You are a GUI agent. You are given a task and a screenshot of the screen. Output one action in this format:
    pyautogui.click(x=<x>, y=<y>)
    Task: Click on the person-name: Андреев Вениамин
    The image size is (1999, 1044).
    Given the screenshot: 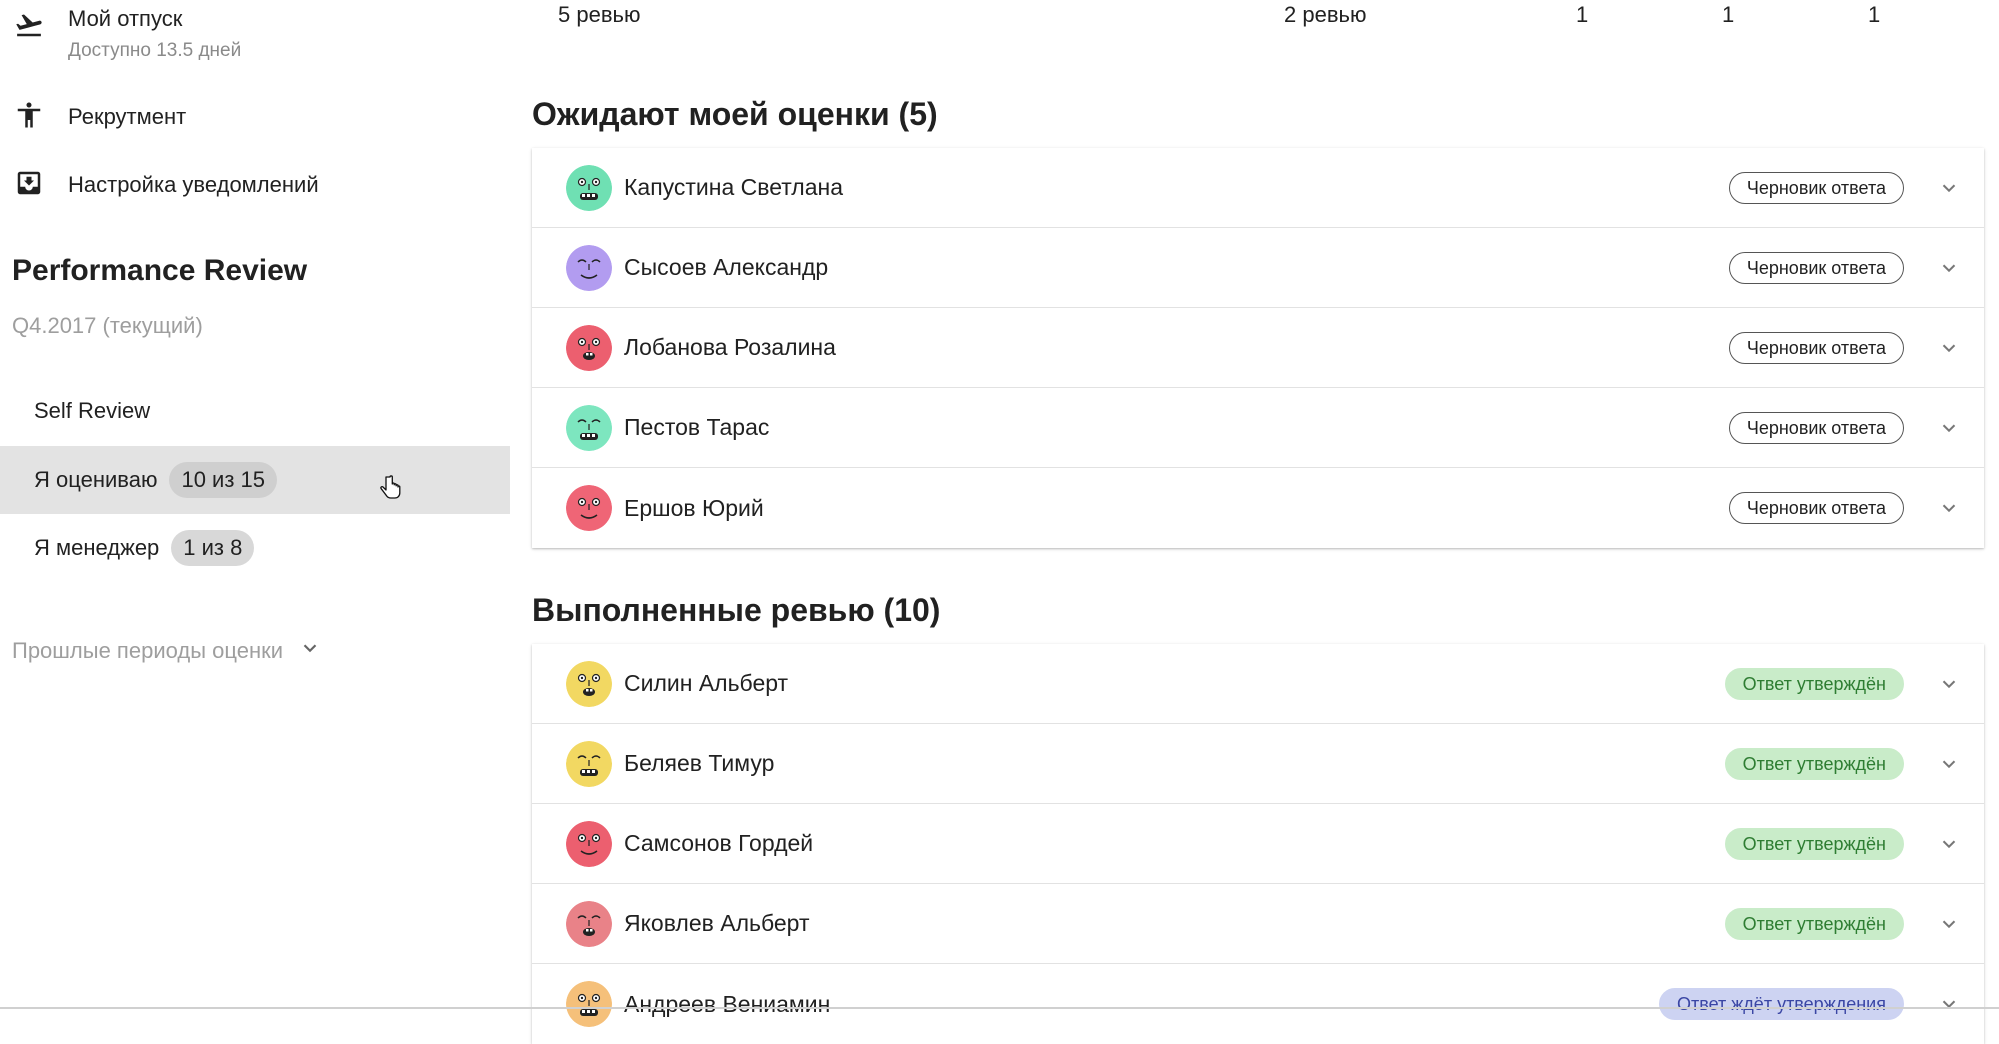 What is the action you would take?
    pyautogui.click(x=727, y=1003)
    